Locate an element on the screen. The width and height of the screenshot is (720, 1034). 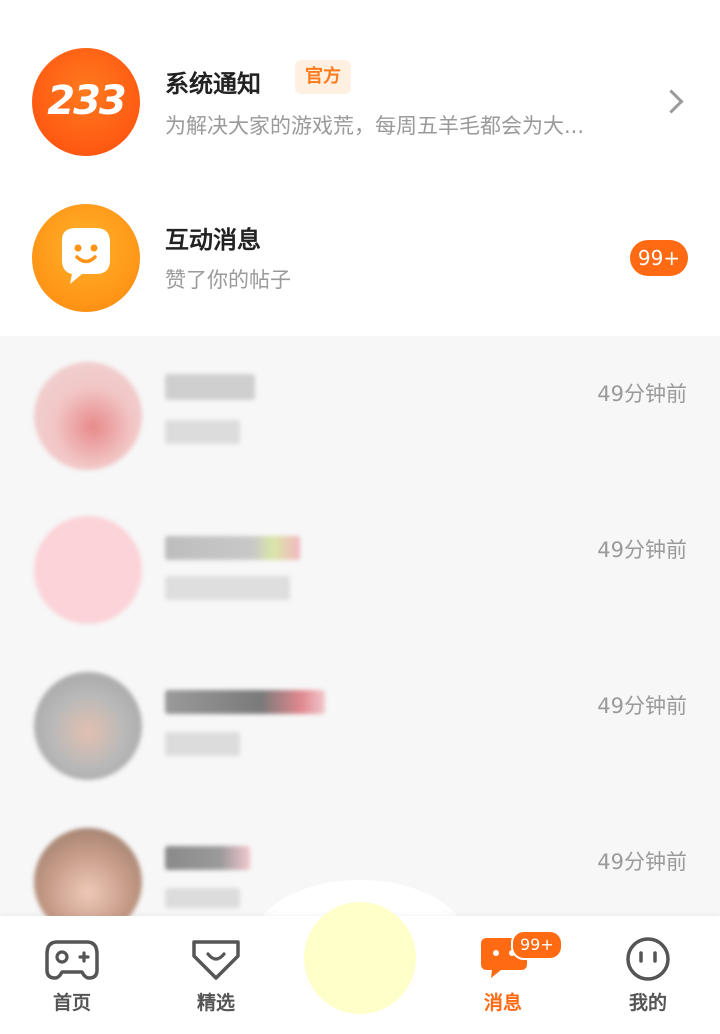
tab-home: 首页 is located at coordinates (72, 975).